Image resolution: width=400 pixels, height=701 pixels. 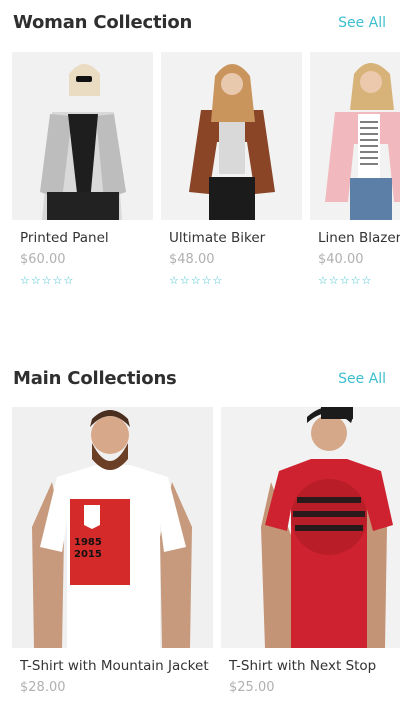 I want to click on woman-collection-header: Woman Collection See All, so click(x=200, y=22).